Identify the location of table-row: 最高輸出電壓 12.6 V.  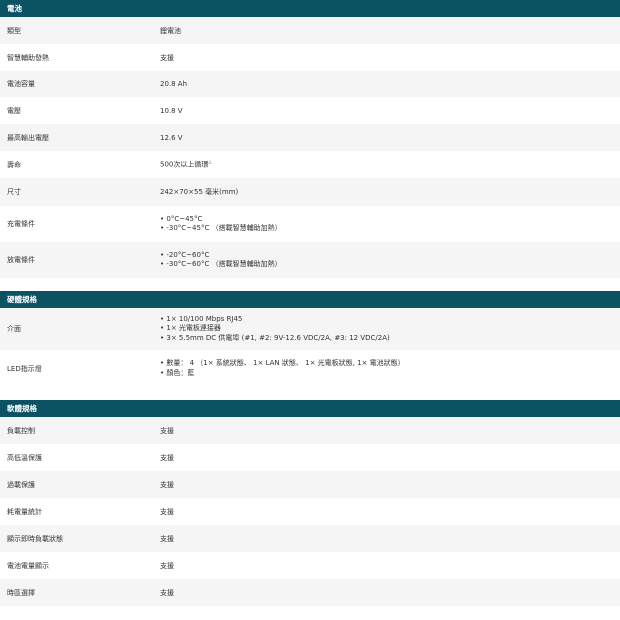
(310, 137).